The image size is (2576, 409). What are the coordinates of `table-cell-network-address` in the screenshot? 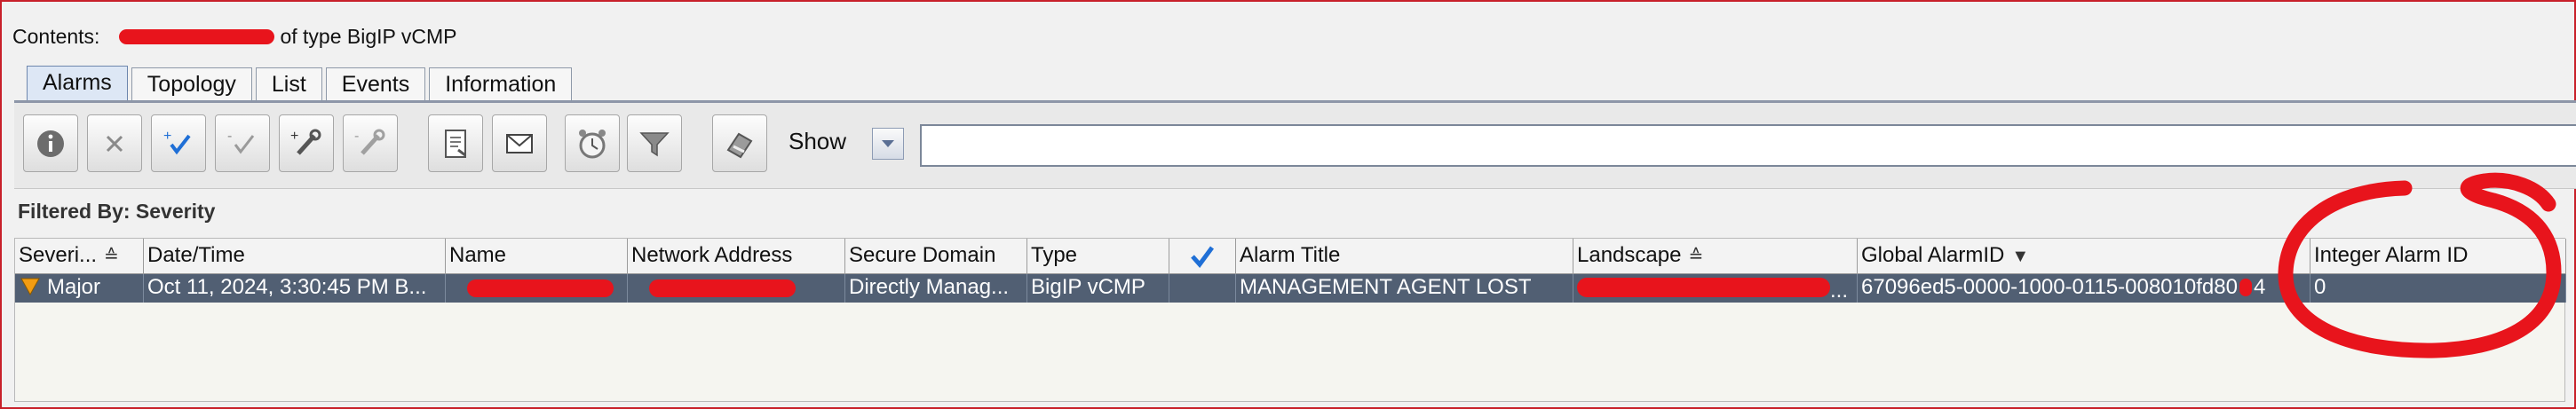 It's located at (737, 288).